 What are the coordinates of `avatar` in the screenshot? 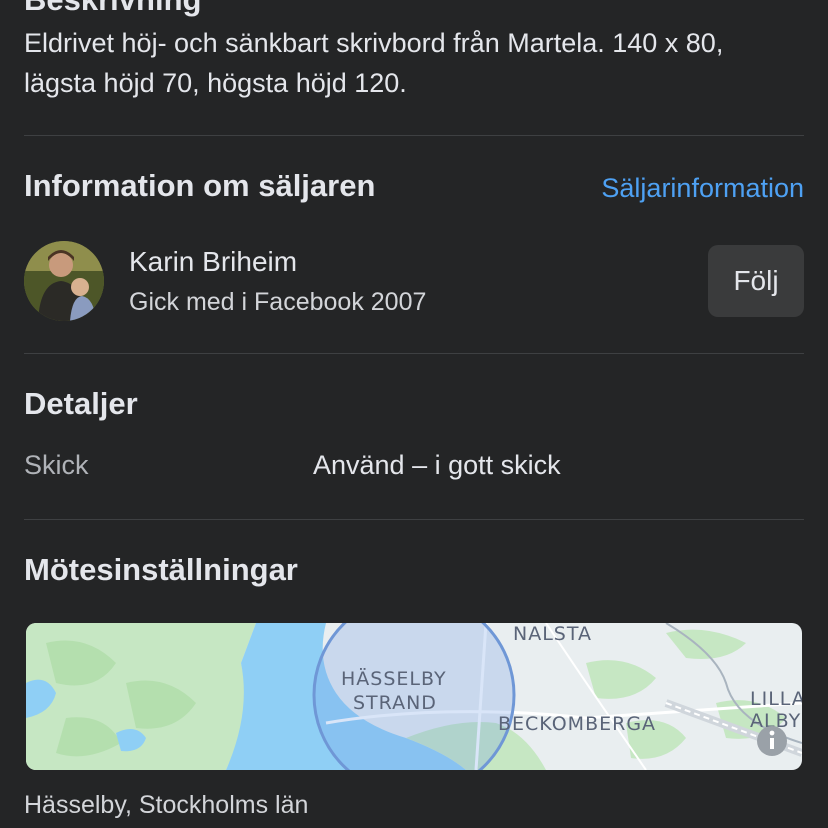 It's located at (64, 281).